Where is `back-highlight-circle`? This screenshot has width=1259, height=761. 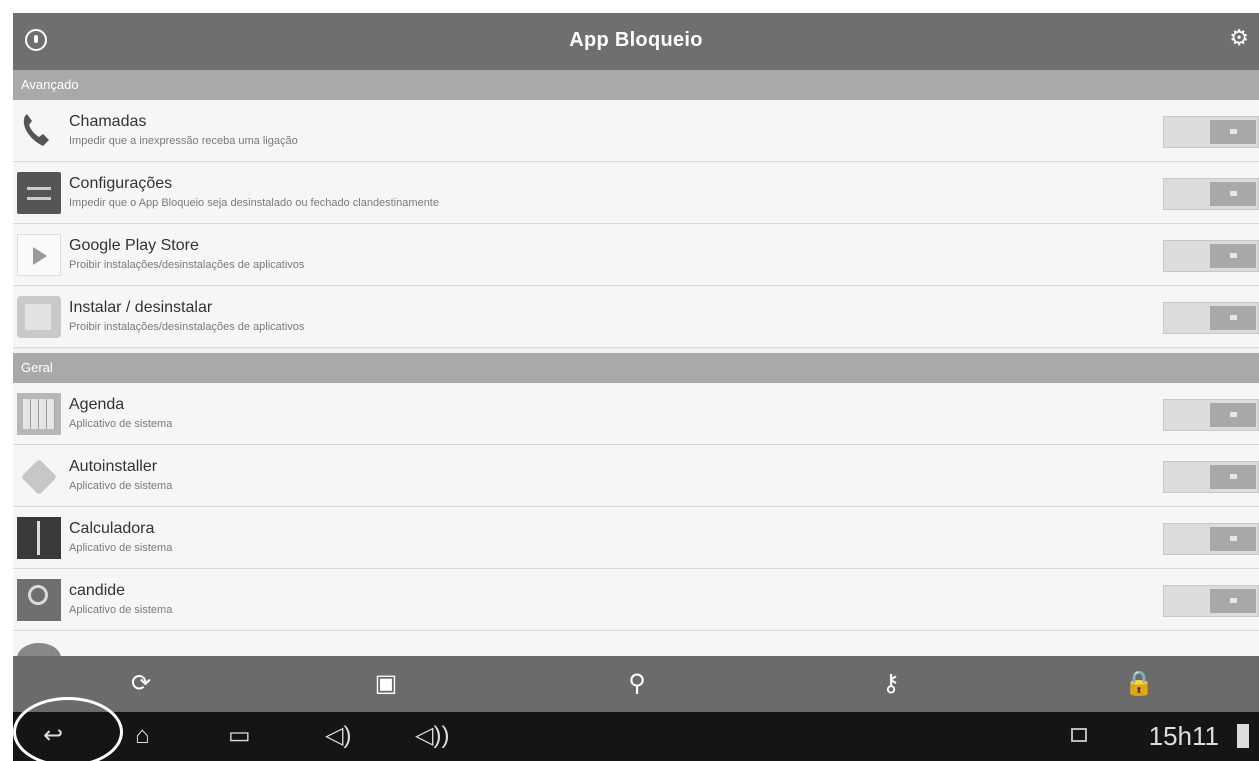 back-highlight-circle is located at coordinates (68, 729).